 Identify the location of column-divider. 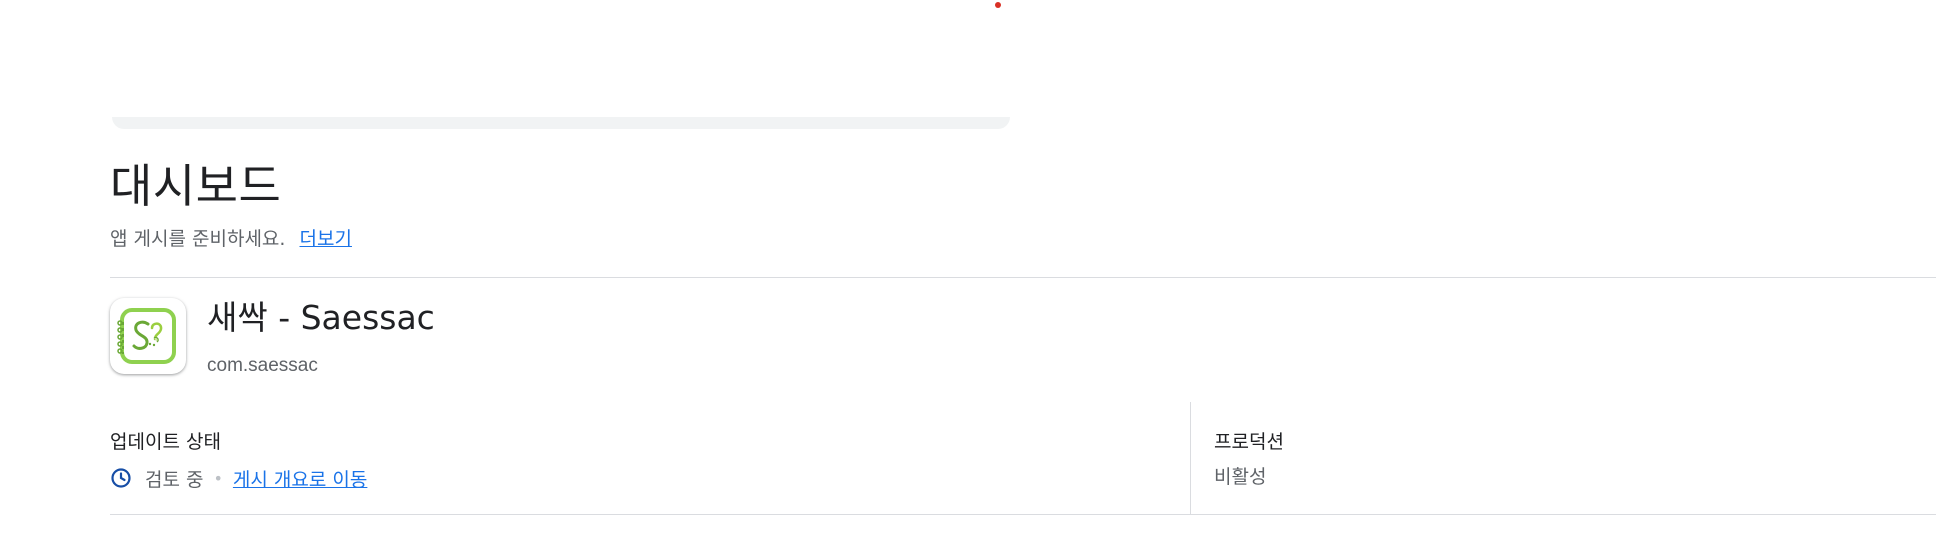
(1190, 458).